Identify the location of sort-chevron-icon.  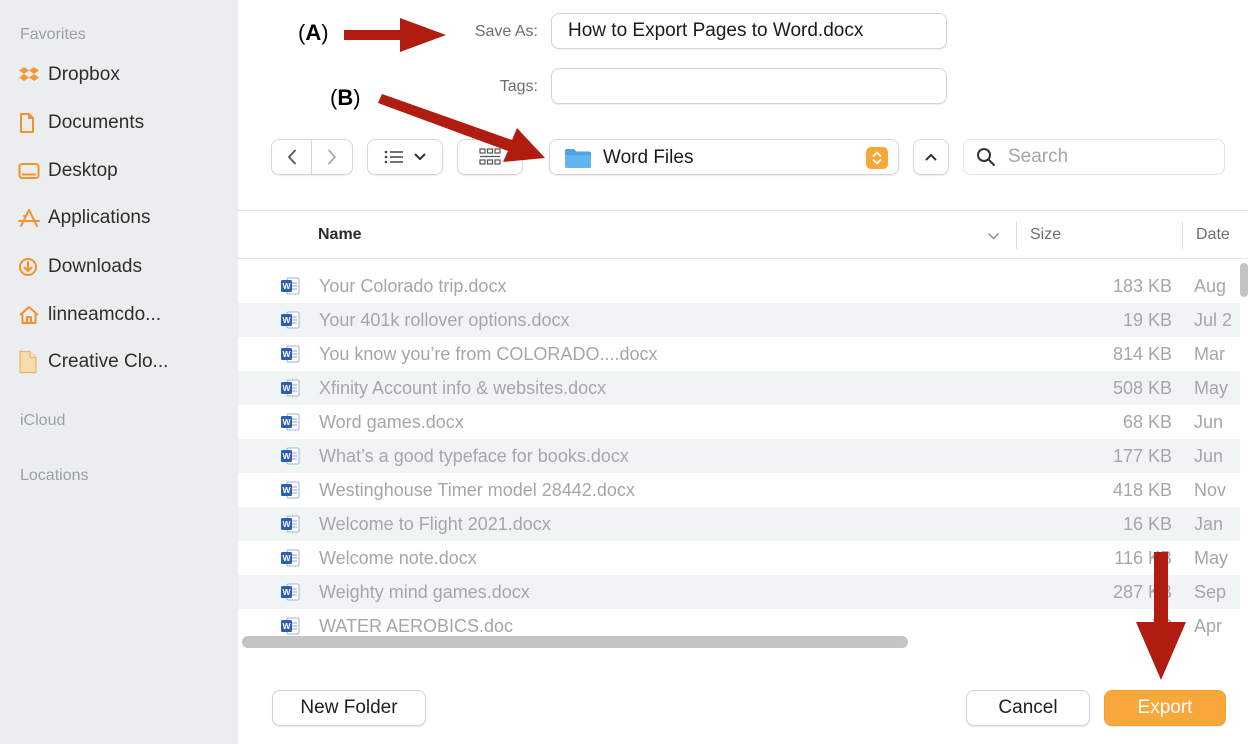
(993, 236).